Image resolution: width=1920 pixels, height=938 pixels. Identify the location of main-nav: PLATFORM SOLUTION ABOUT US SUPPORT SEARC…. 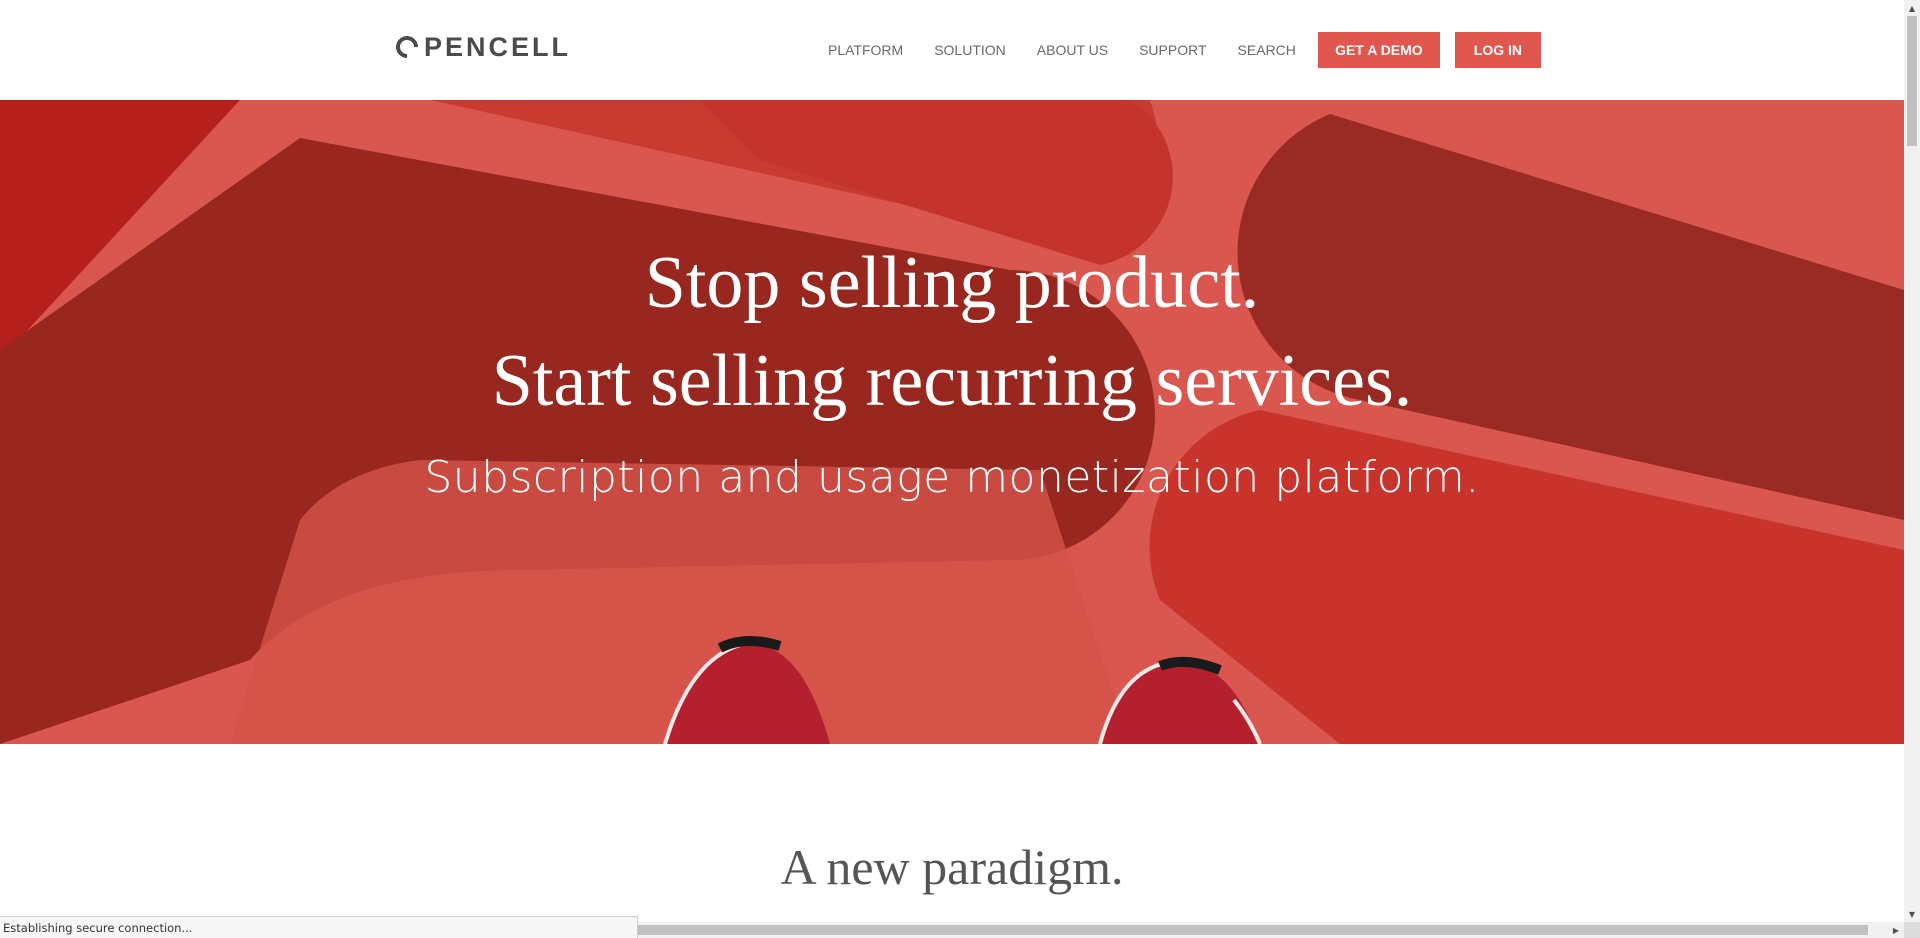
(1184, 50).